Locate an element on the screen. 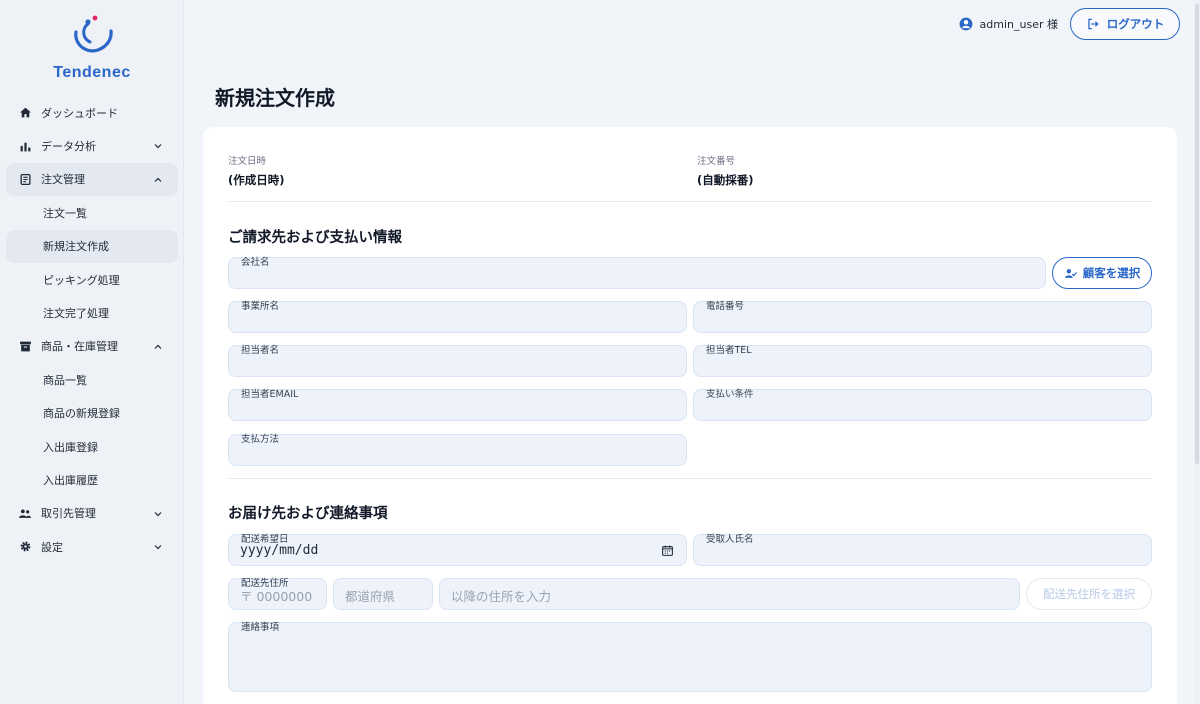  shipping-section-title: お届け先および連絡事項 is located at coordinates (308, 514).